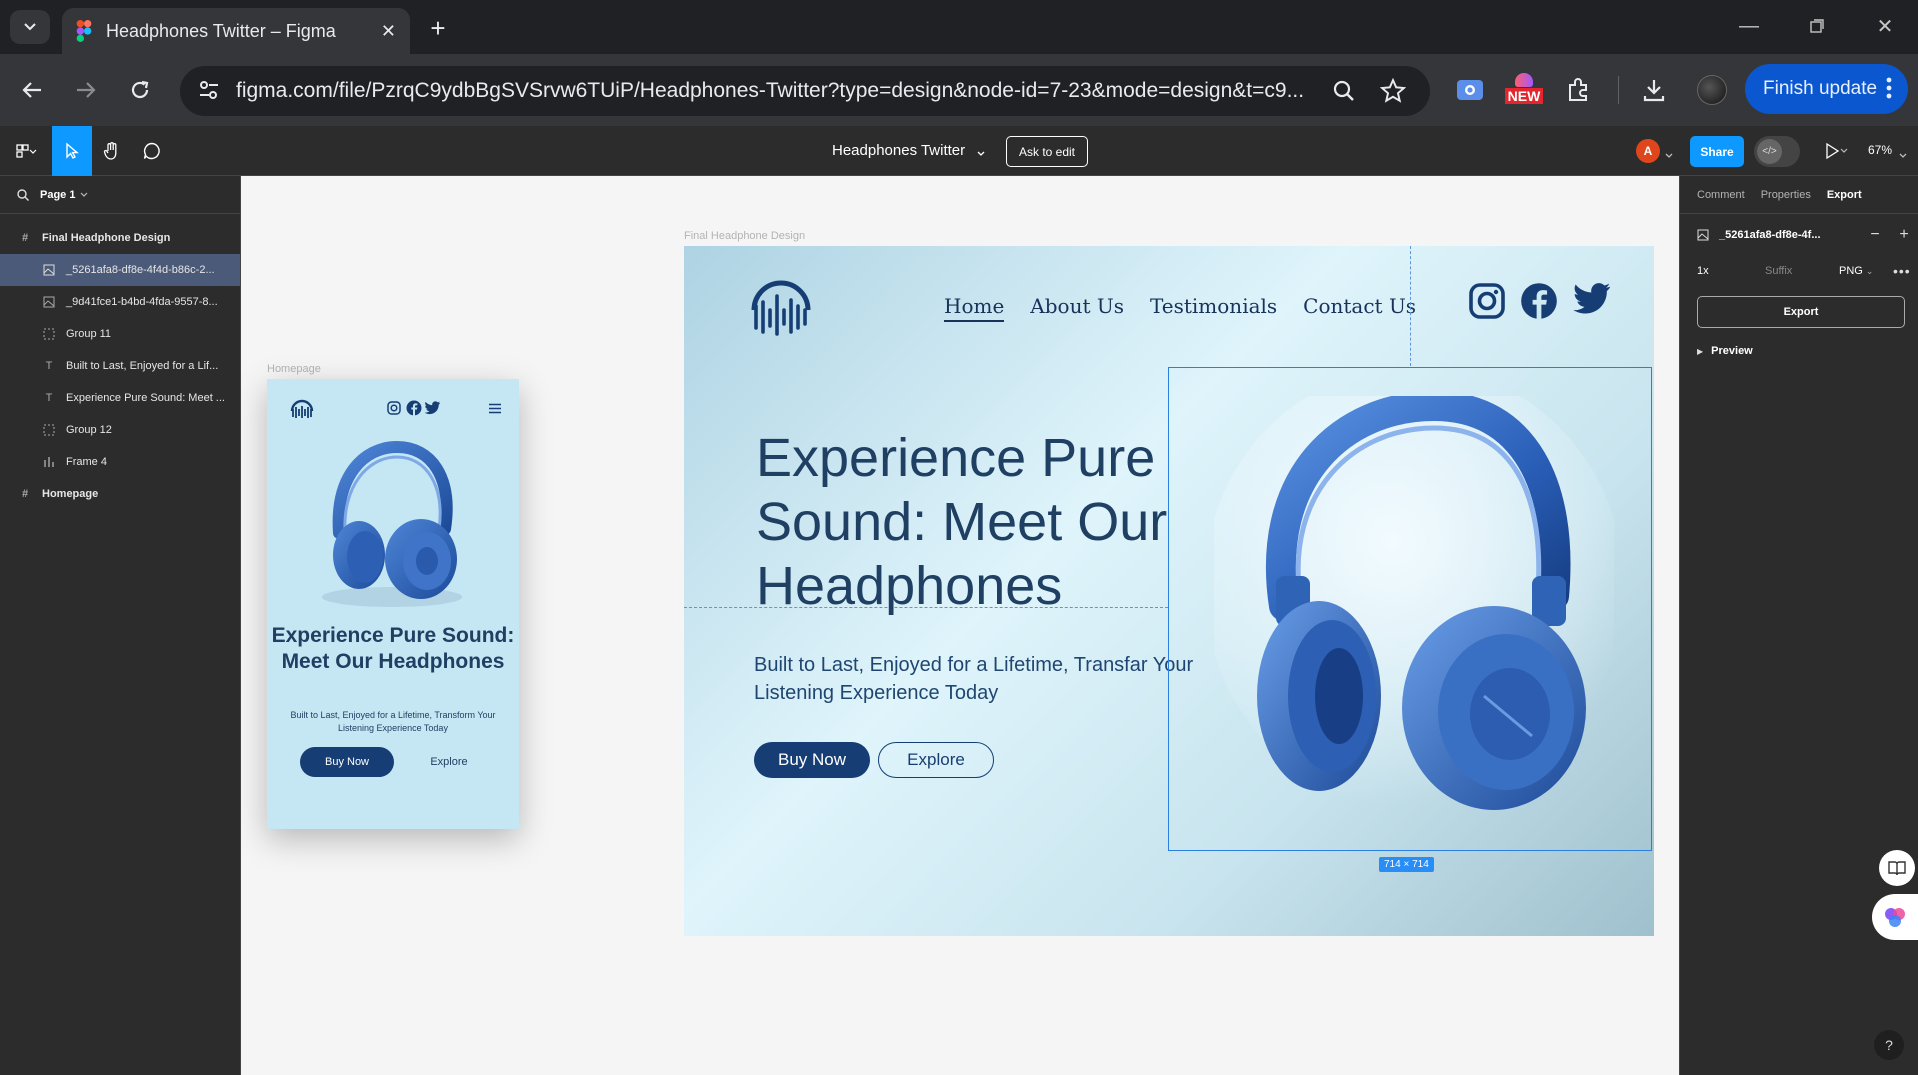 The width and height of the screenshot is (1918, 1075). Describe the element at coordinates (974, 308) in the screenshot. I see `nav-home: Home` at that location.